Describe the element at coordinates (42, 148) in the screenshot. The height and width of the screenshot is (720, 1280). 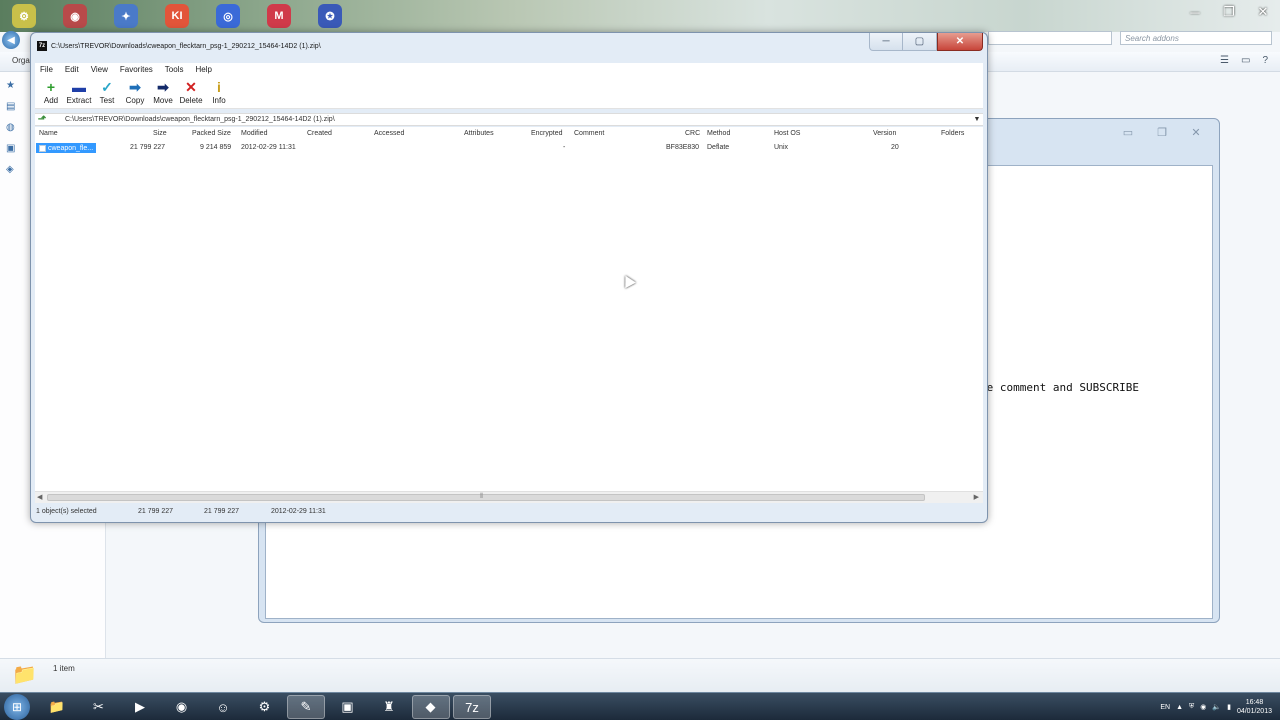
I see `file-icon` at that location.